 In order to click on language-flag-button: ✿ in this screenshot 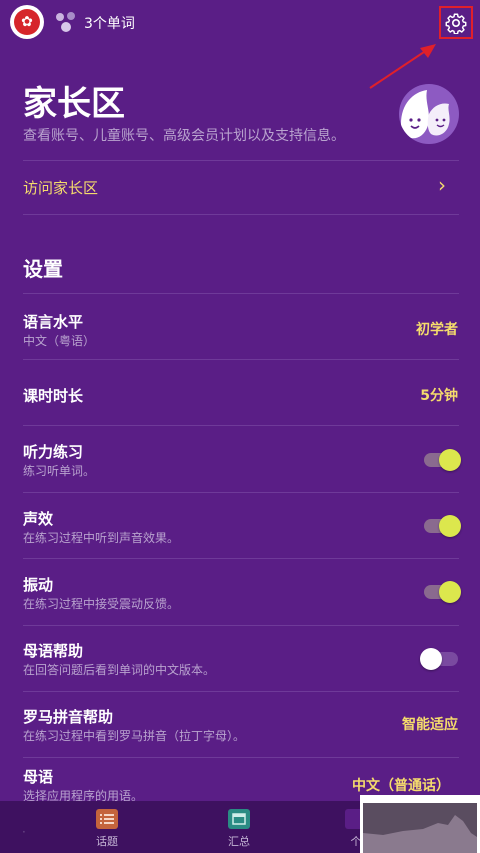, I will do `click(27, 22)`.